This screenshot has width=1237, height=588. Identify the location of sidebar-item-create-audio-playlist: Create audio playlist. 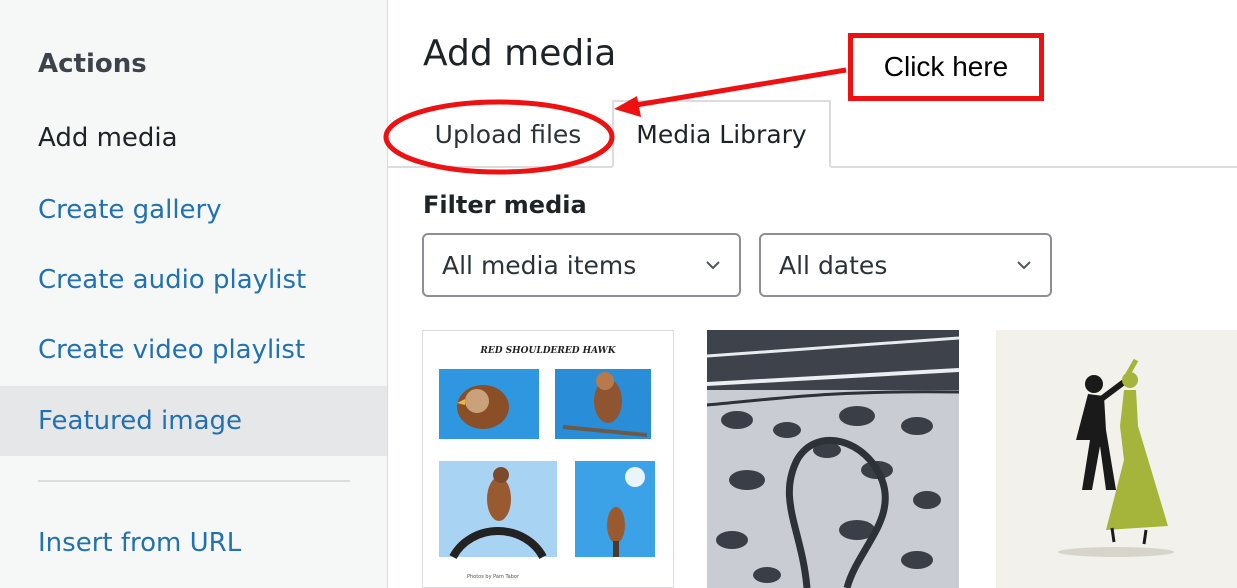
(193, 280).